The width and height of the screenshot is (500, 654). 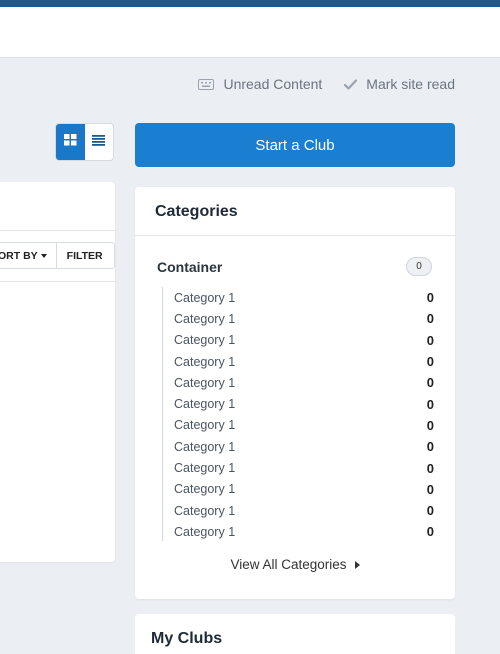 What do you see at coordinates (326, 84) in the screenshot?
I see `content-actions: Unread Content Mark site read` at bounding box center [326, 84].